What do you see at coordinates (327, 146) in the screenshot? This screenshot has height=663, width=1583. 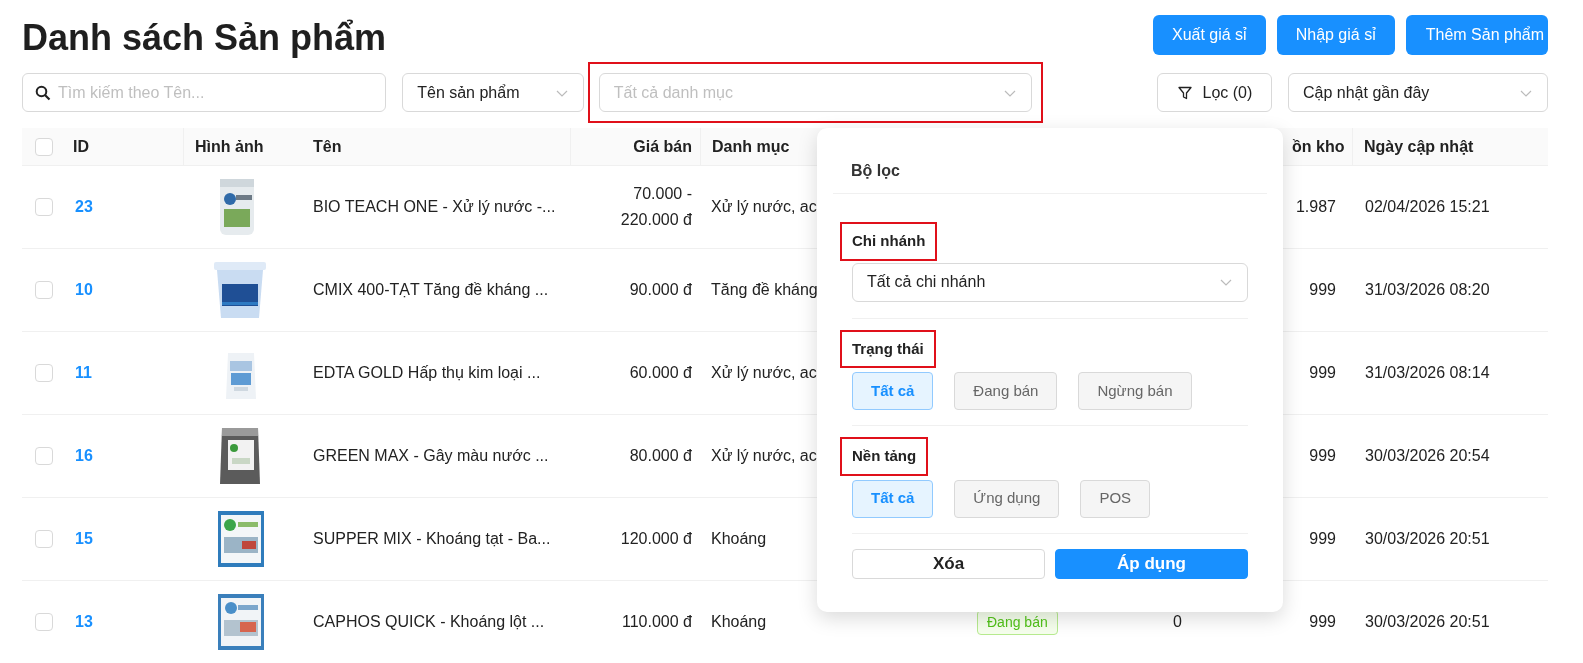 I see `column-header: Tên` at bounding box center [327, 146].